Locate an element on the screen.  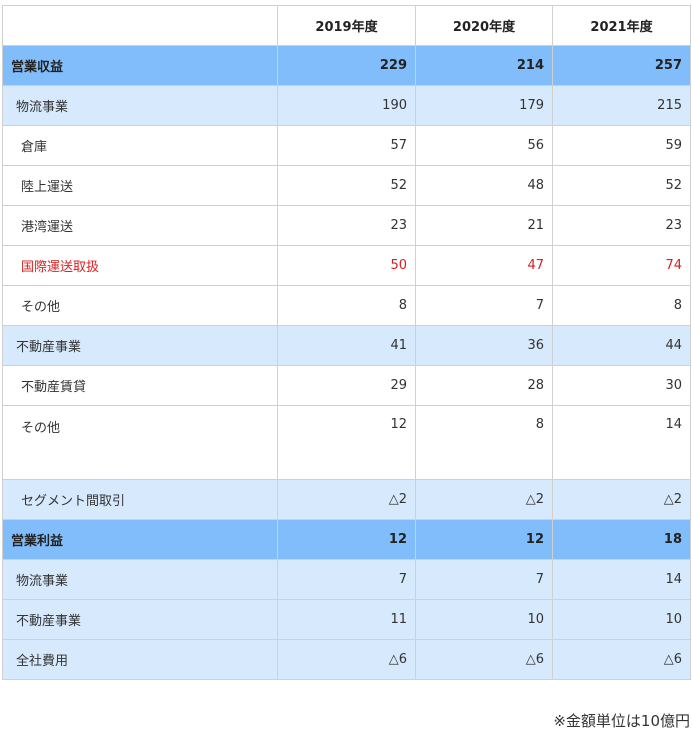
cell-2019: 57 is located at coordinates (346, 145).